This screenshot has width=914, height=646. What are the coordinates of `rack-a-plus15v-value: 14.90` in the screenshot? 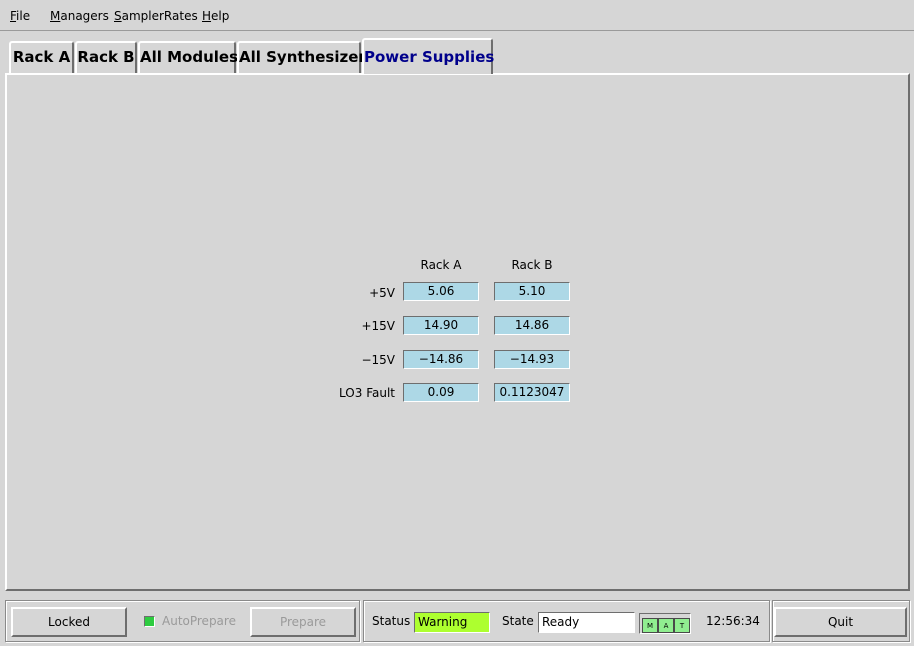 It's located at (441, 325).